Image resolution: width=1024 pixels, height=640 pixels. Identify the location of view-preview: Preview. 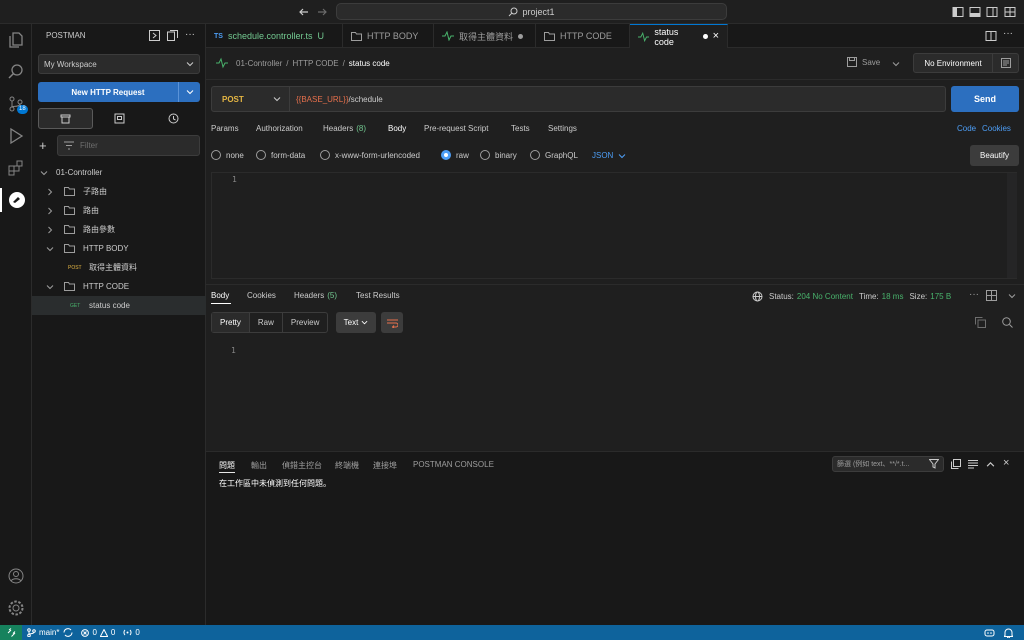
(305, 322).